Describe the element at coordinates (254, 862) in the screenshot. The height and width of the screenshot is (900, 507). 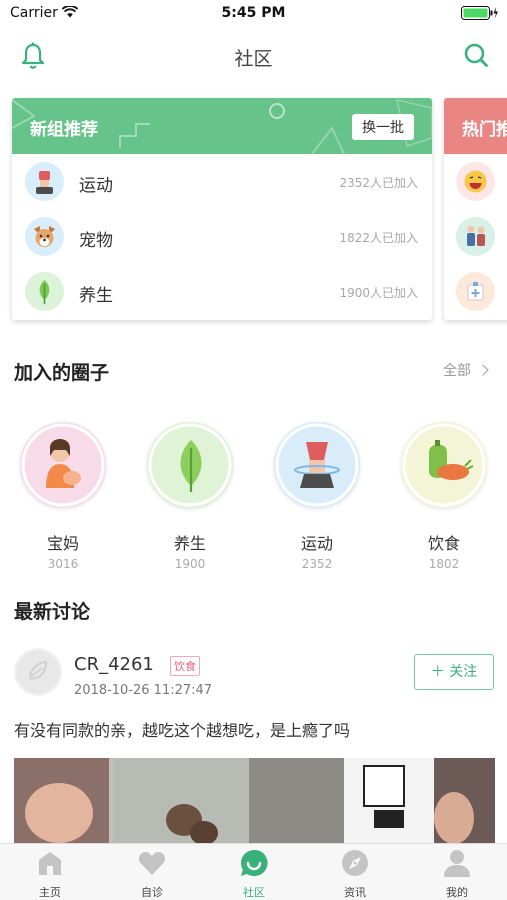
I see `community-icon` at that location.